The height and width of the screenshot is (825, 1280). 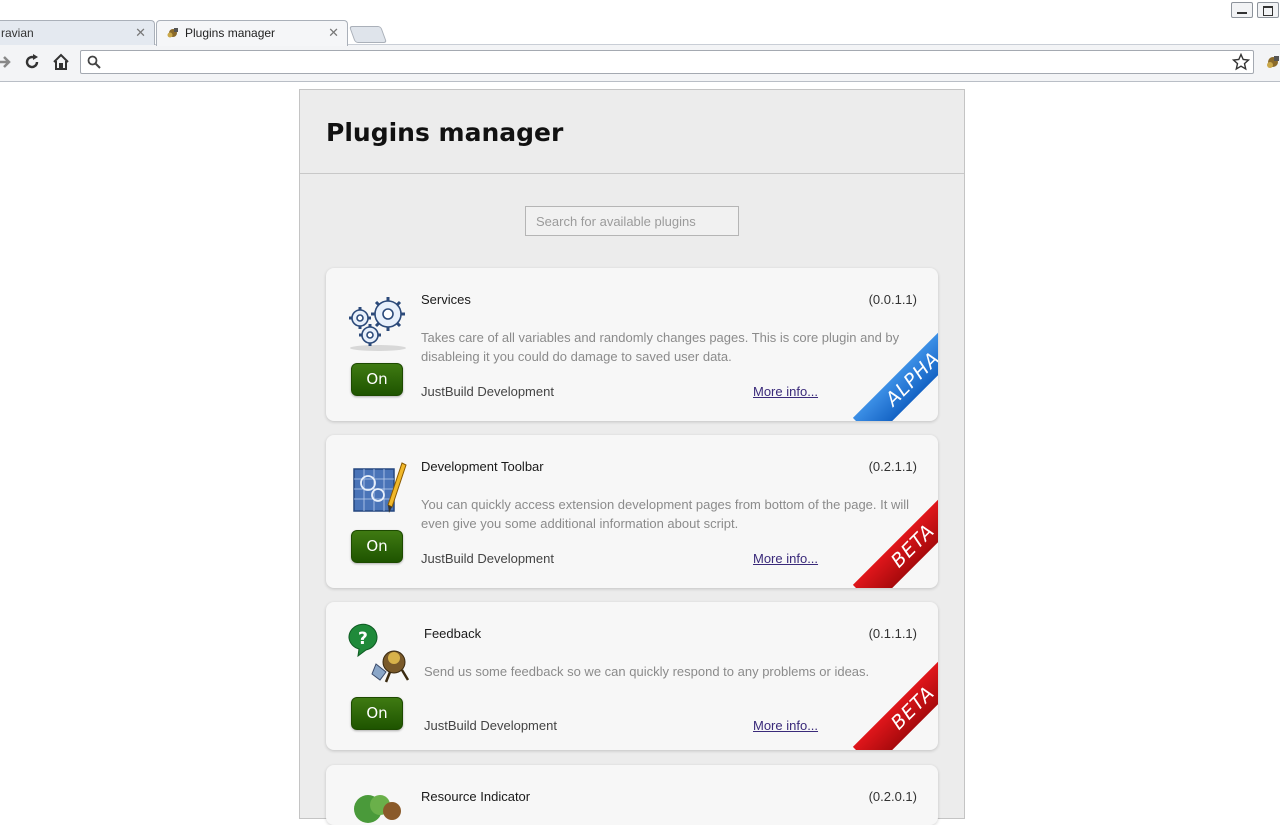 What do you see at coordinates (892, 466) in the screenshot?
I see `plugin-version: (0.2.1.1)` at bounding box center [892, 466].